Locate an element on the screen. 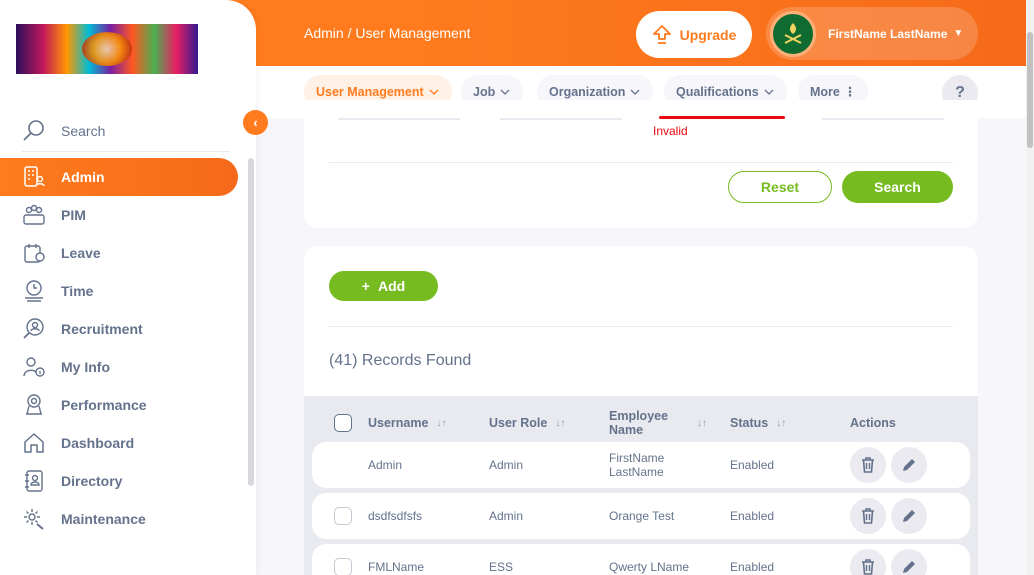 This screenshot has width=1034, height=575. maintenance-icon is located at coordinates (34, 519).